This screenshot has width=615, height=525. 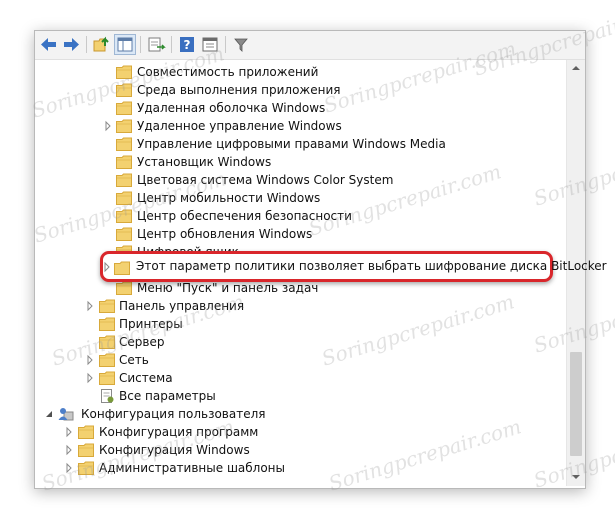 I want to click on tree-item: Сервер, so click(x=300, y=342).